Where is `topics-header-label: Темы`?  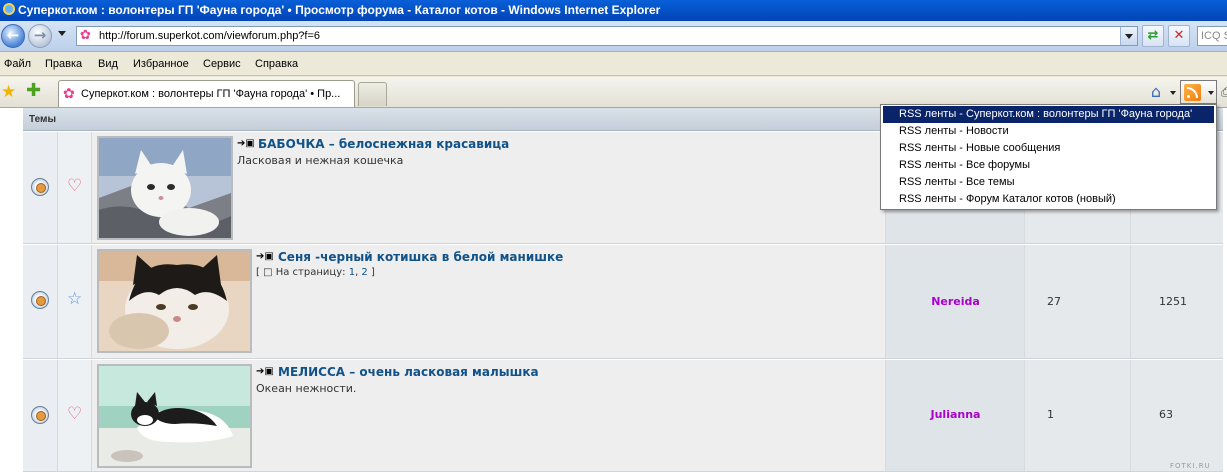 topics-header-label: Темы is located at coordinates (42, 119).